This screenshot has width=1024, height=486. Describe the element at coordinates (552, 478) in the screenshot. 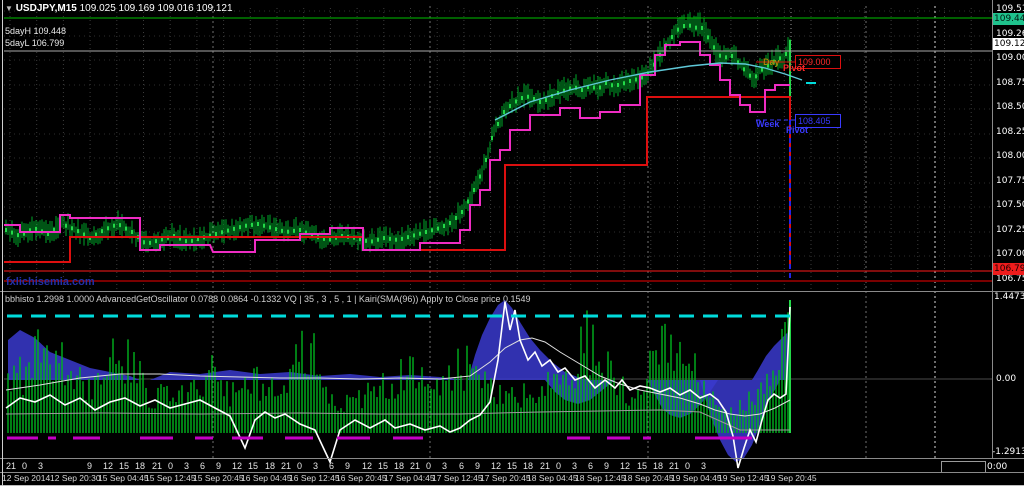

I see `date-tick: 18 Sep 04:45` at that location.